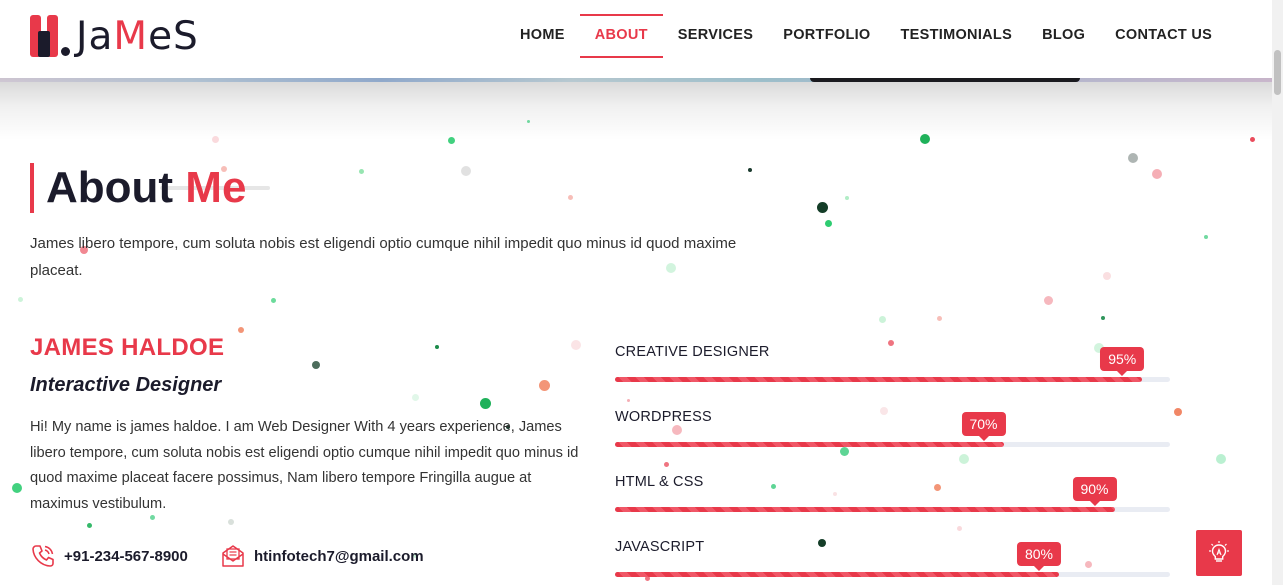  What do you see at coordinates (216, 187) in the screenshot?
I see `title-accent: Me` at bounding box center [216, 187].